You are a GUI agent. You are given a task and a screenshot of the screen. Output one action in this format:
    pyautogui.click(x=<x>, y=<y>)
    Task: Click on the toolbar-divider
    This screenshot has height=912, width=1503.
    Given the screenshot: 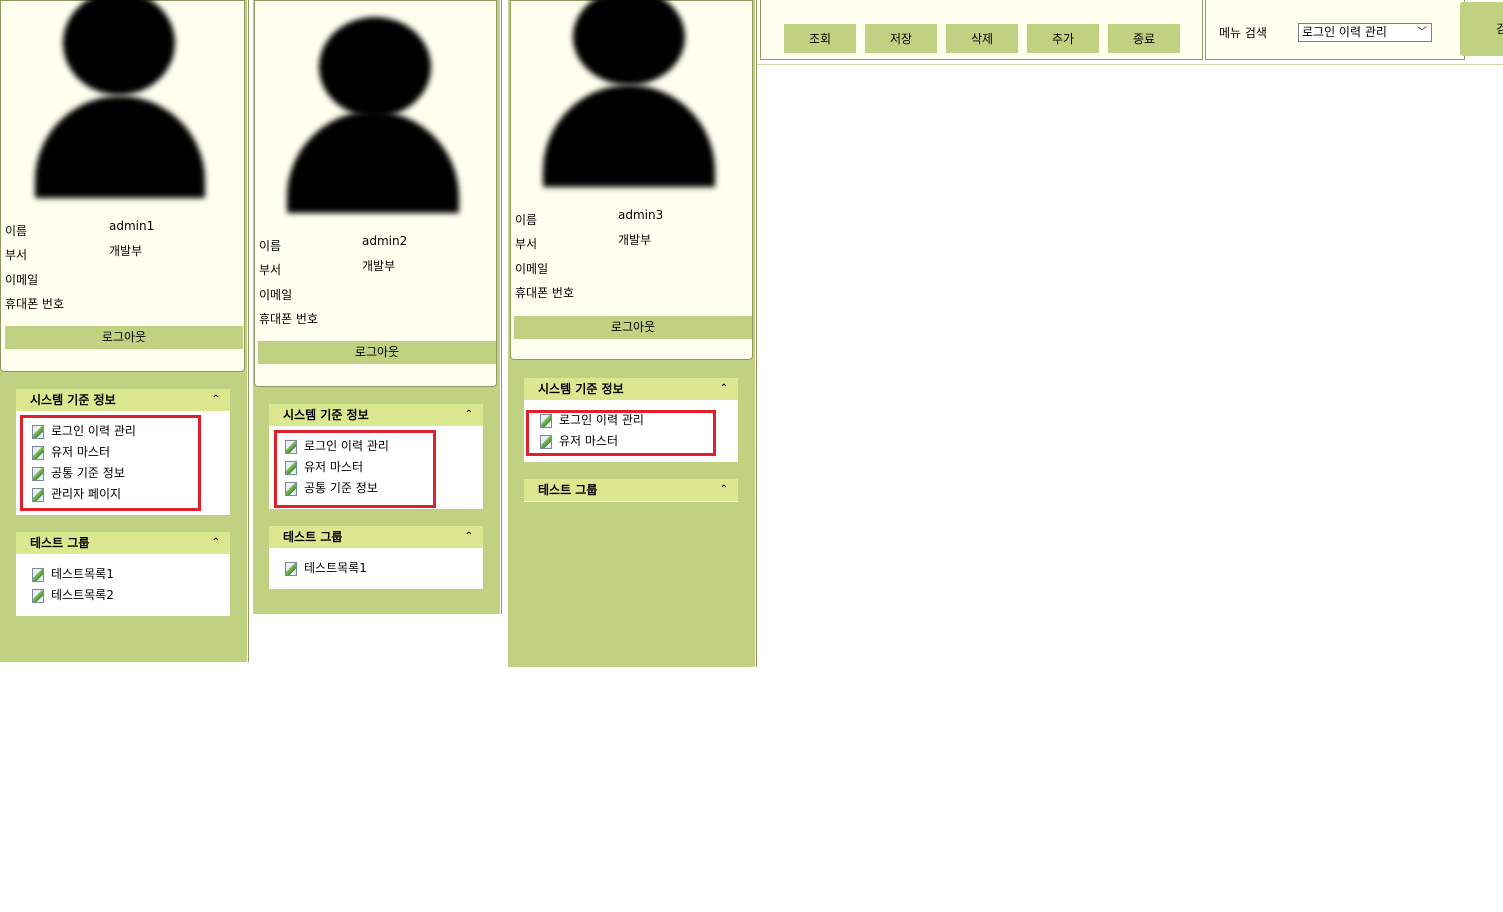 What is the action you would take?
    pyautogui.click(x=1130, y=64)
    